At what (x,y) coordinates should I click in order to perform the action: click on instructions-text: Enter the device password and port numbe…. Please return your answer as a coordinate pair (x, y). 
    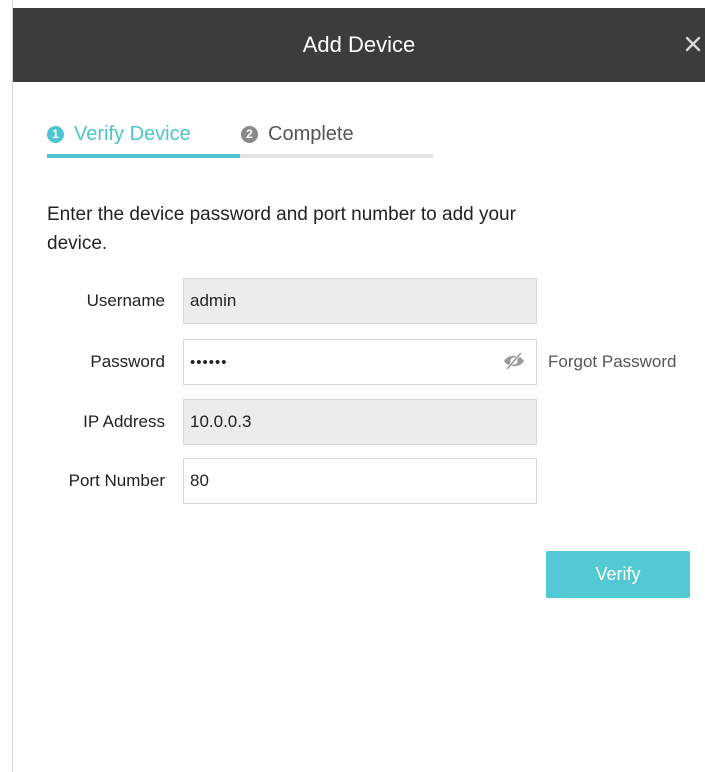
    Looking at the image, I should click on (281, 229).